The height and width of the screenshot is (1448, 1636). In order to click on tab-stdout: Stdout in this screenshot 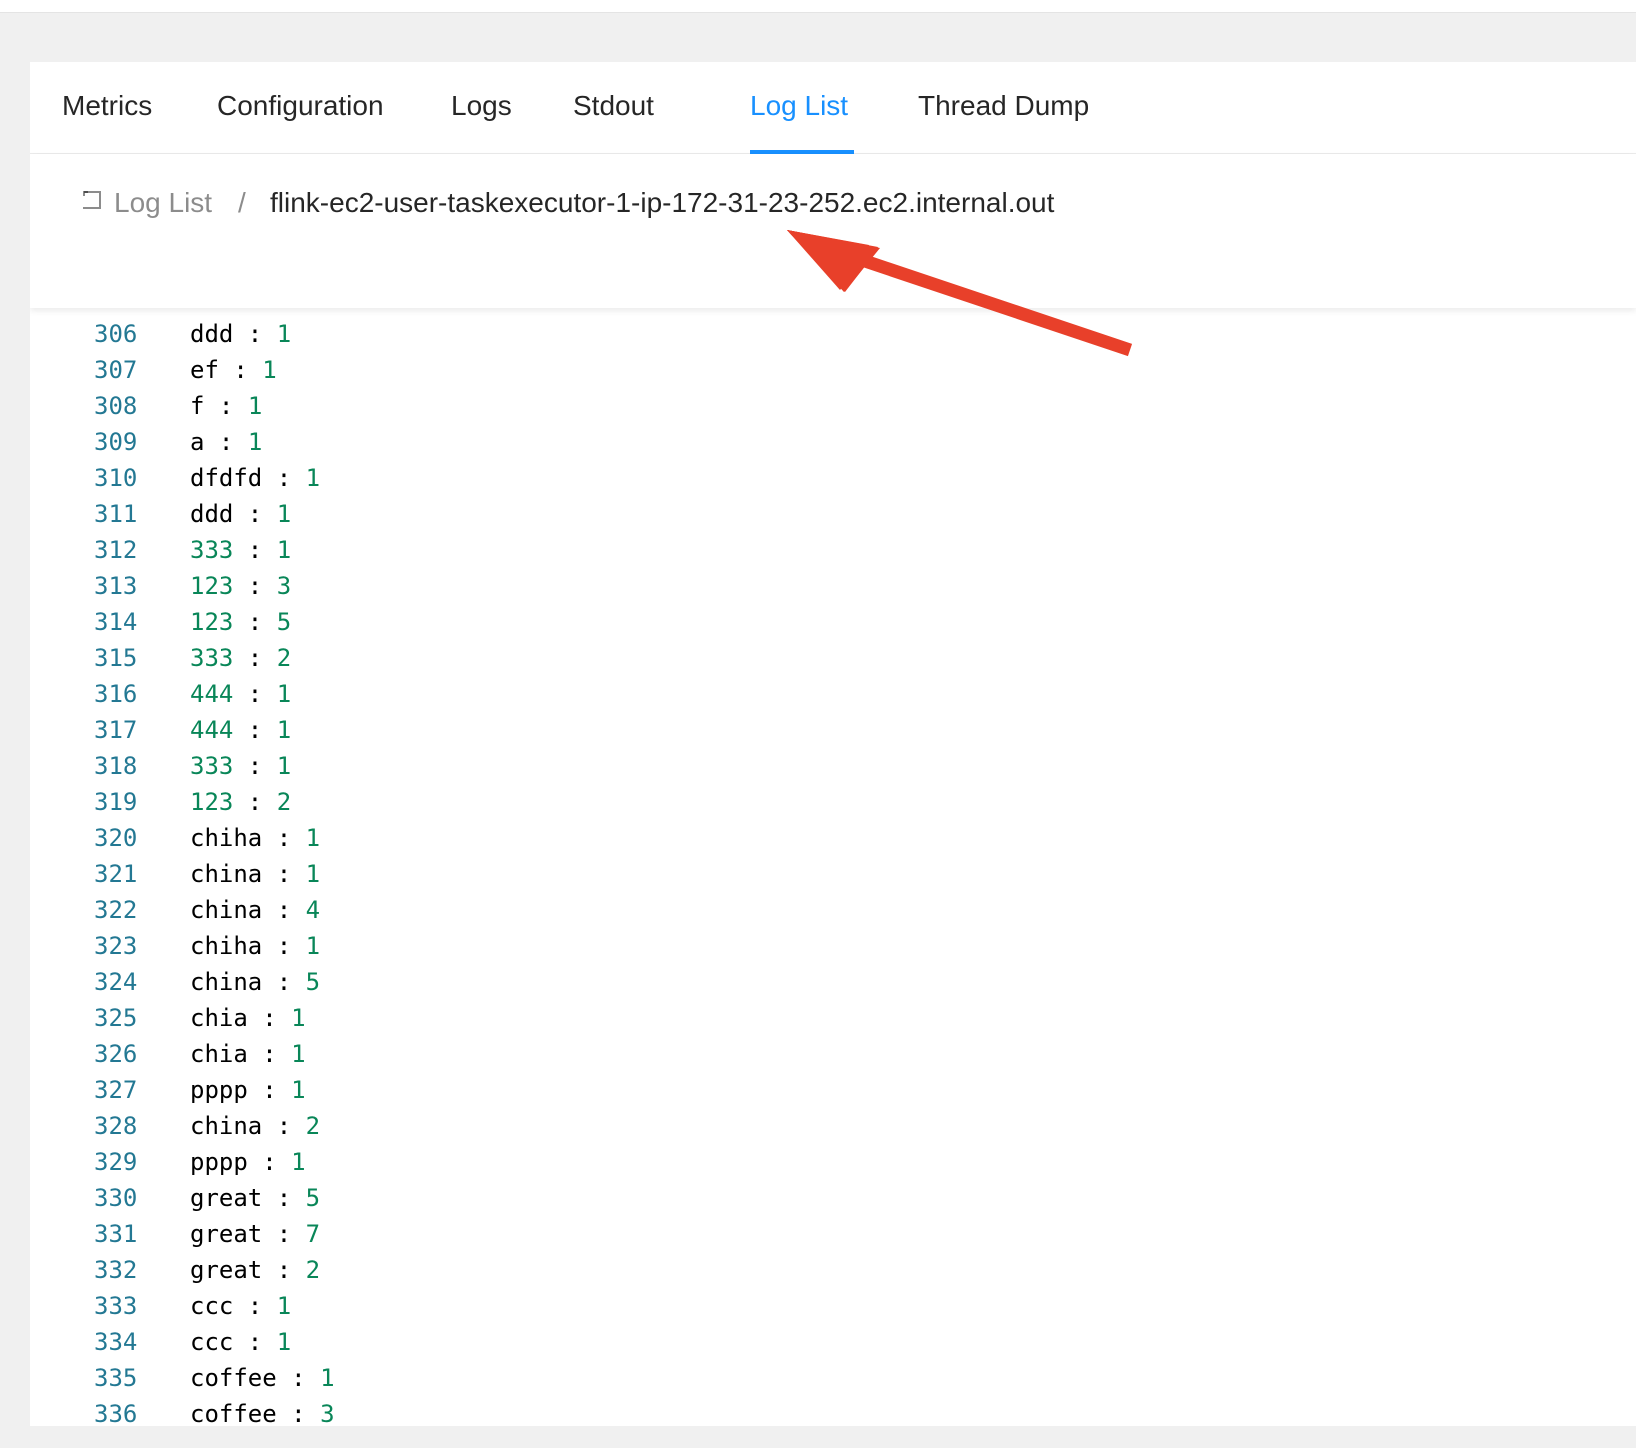, I will do `click(613, 106)`.